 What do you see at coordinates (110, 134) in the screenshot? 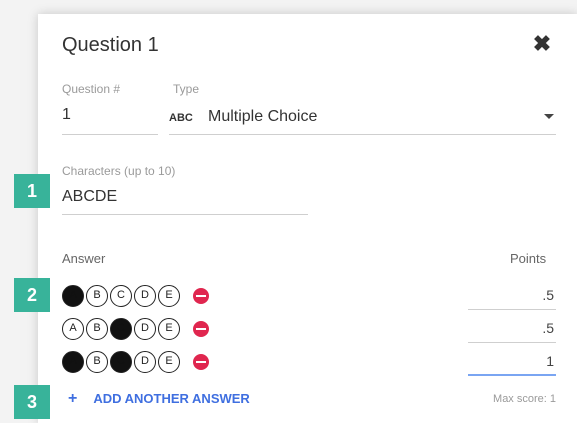
I see `question-number-underline` at bounding box center [110, 134].